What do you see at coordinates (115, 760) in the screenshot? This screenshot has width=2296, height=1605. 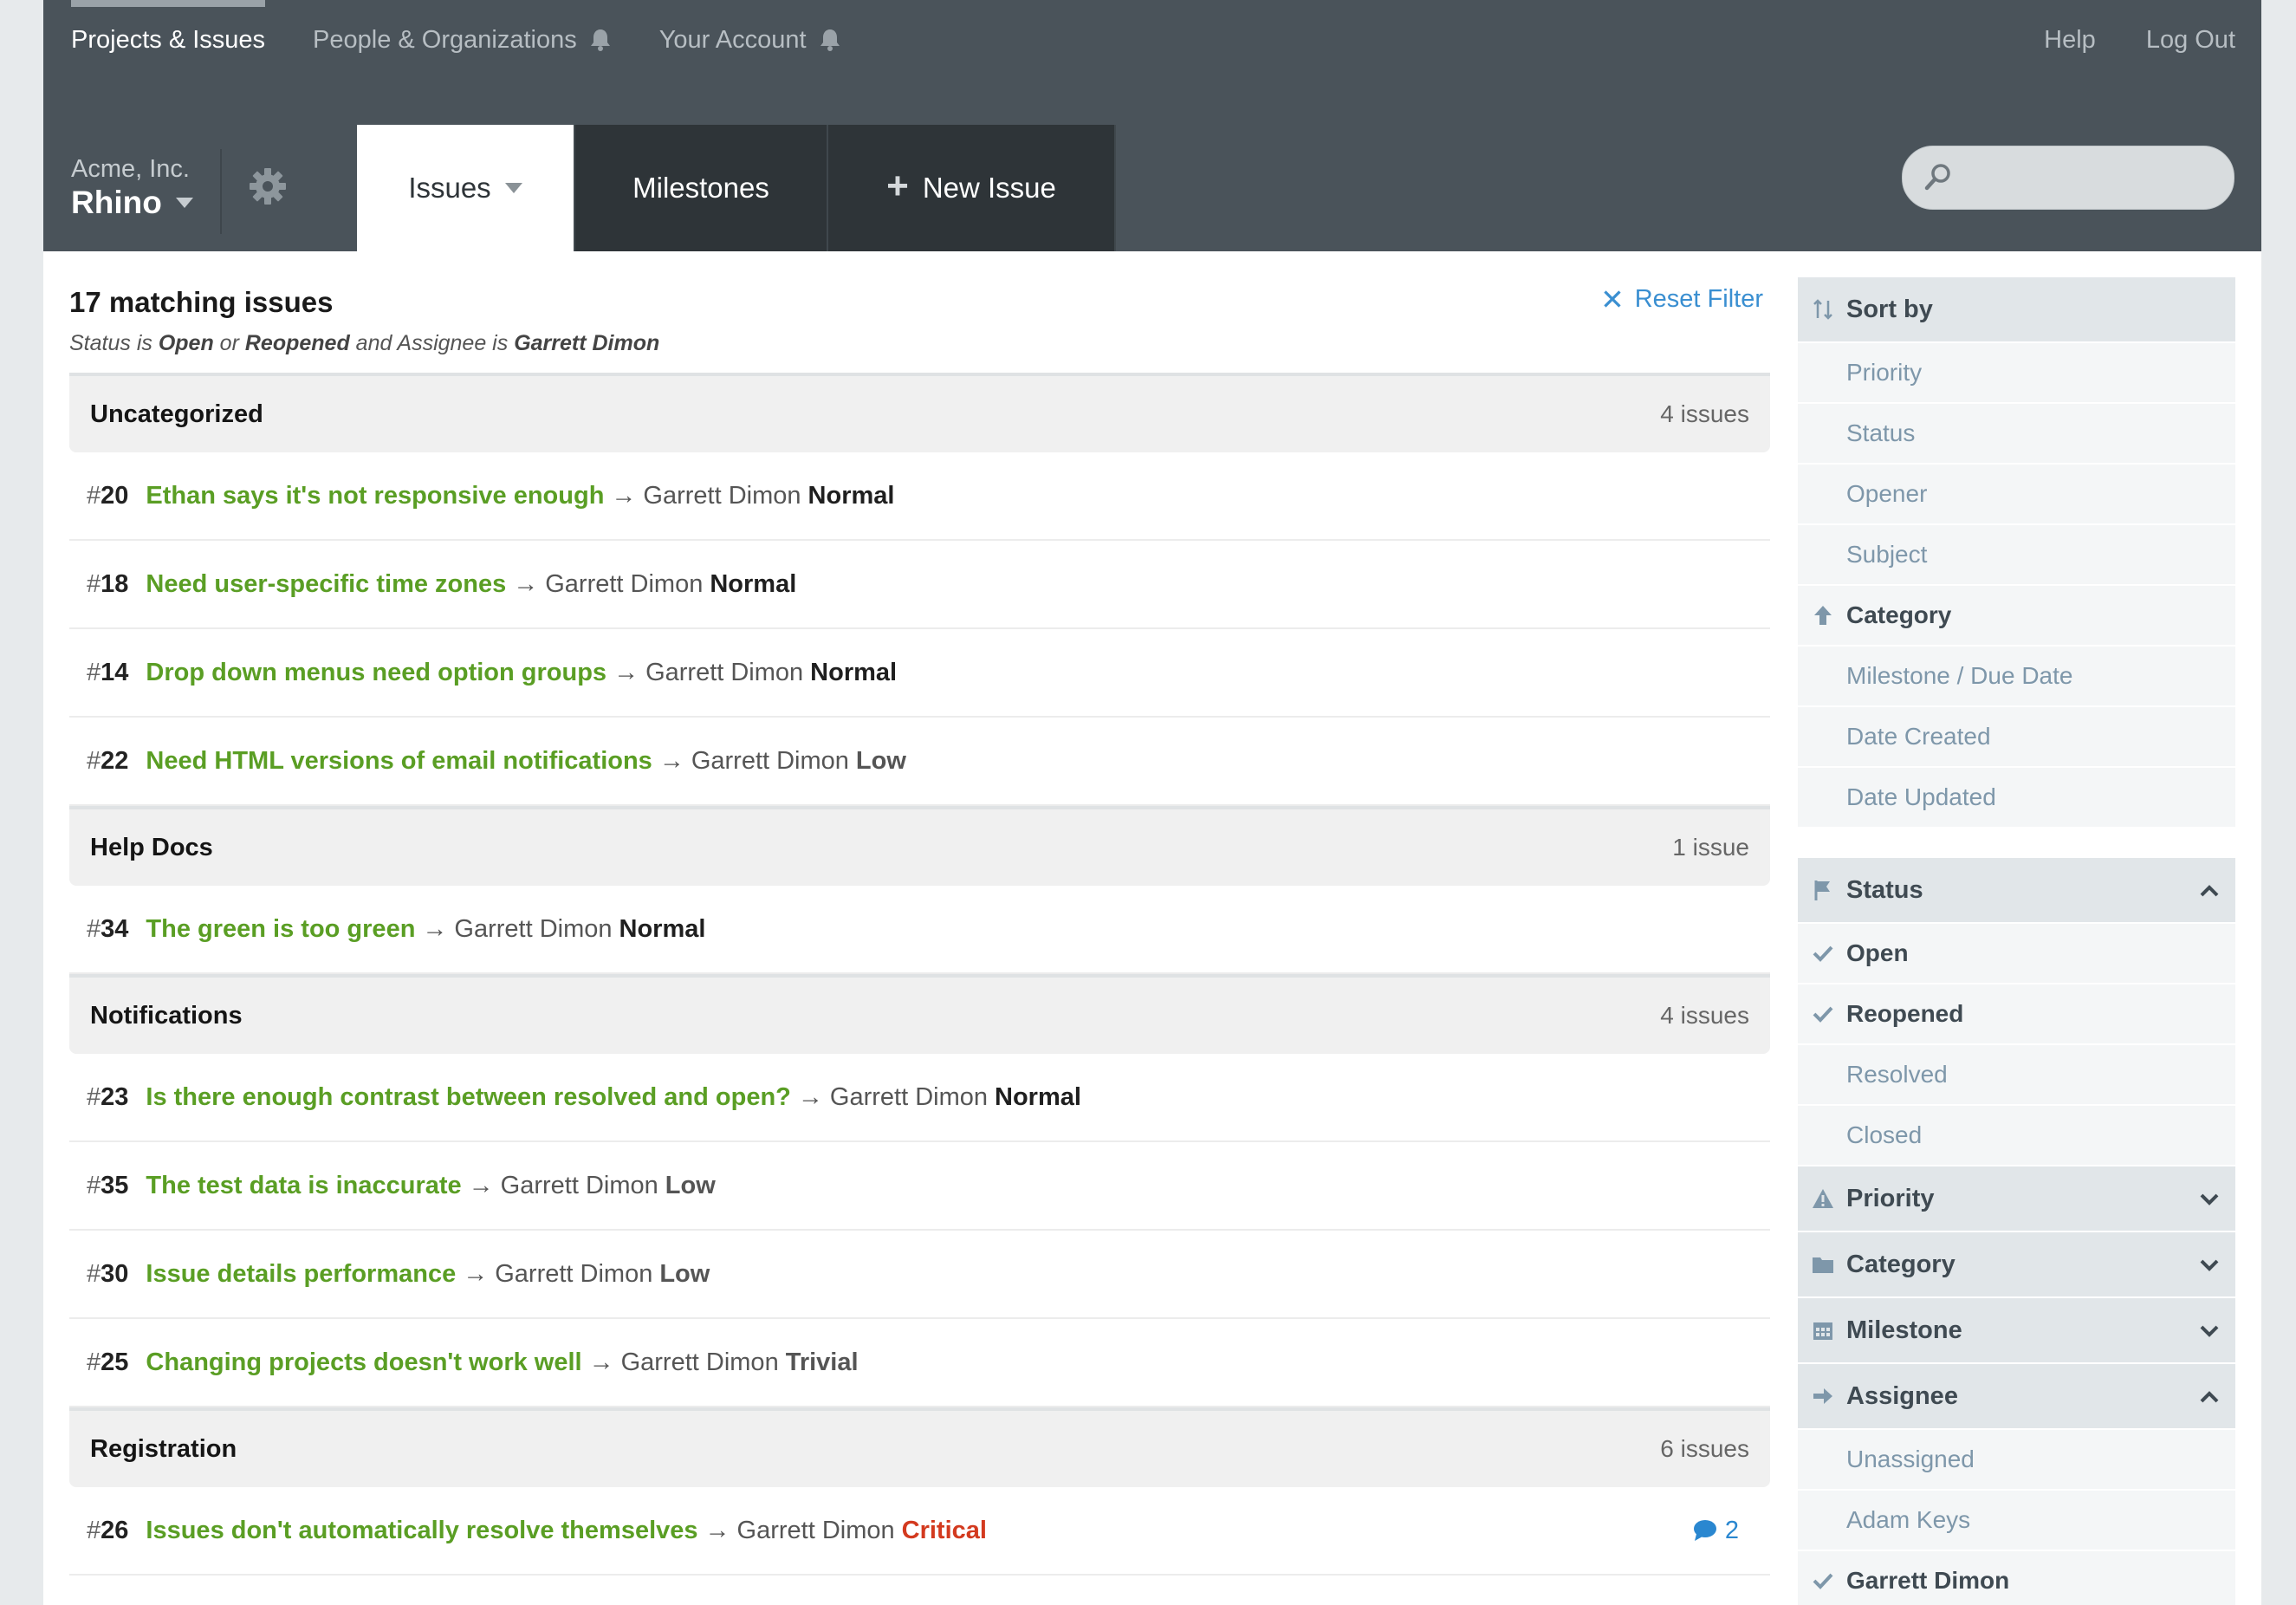 I see `issue-number-value: 22` at bounding box center [115, 760].